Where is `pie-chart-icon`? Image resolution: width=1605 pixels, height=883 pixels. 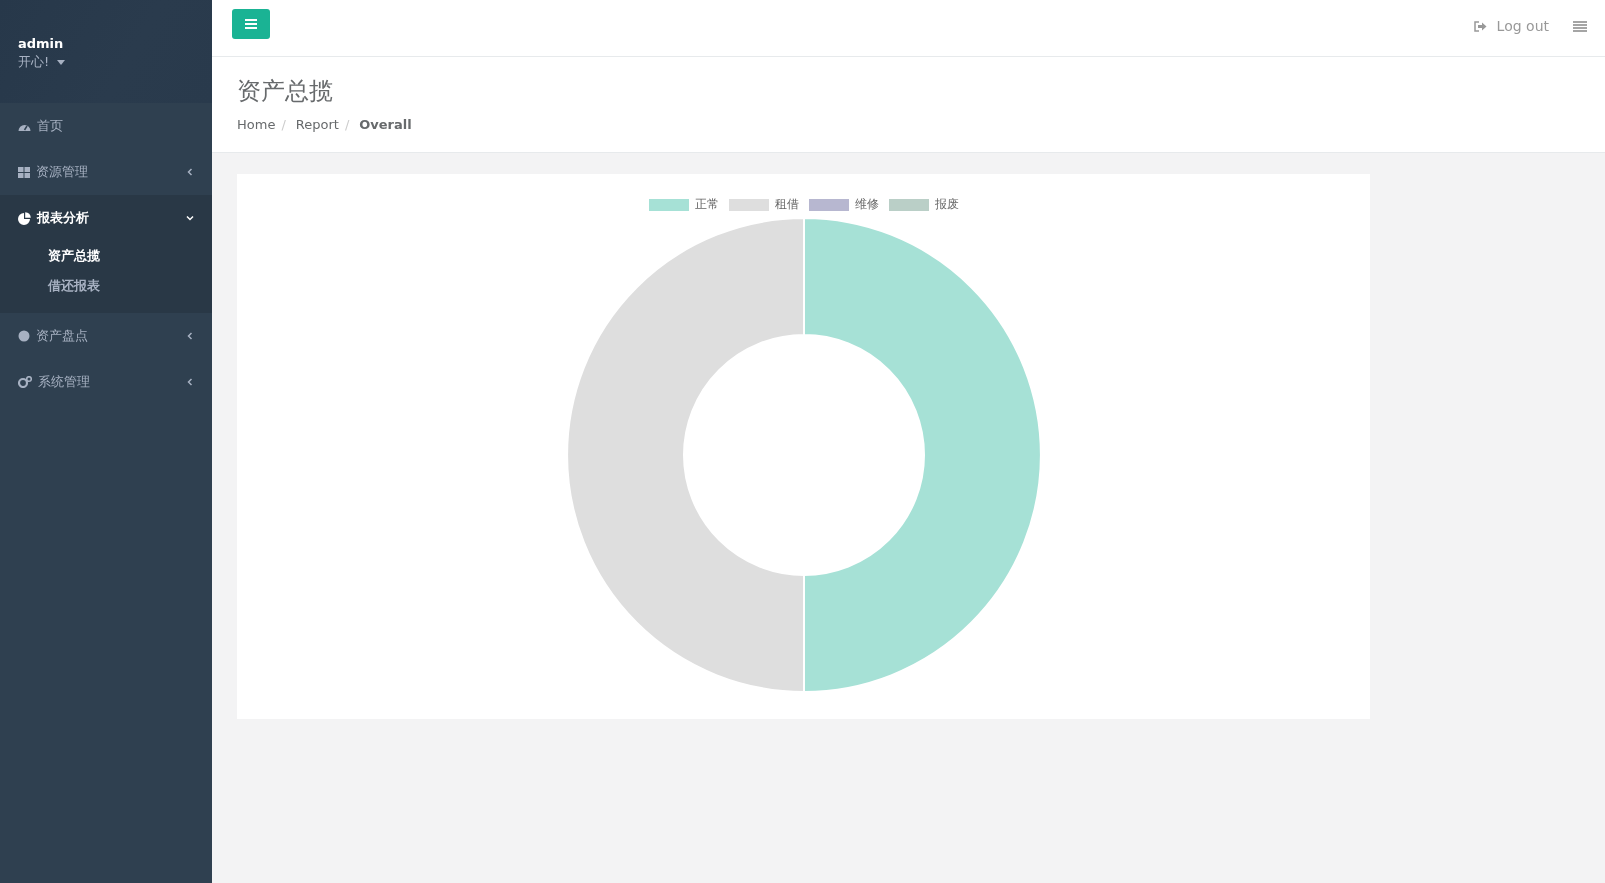
pie-chart-icon is located at coordinates (24, 218).